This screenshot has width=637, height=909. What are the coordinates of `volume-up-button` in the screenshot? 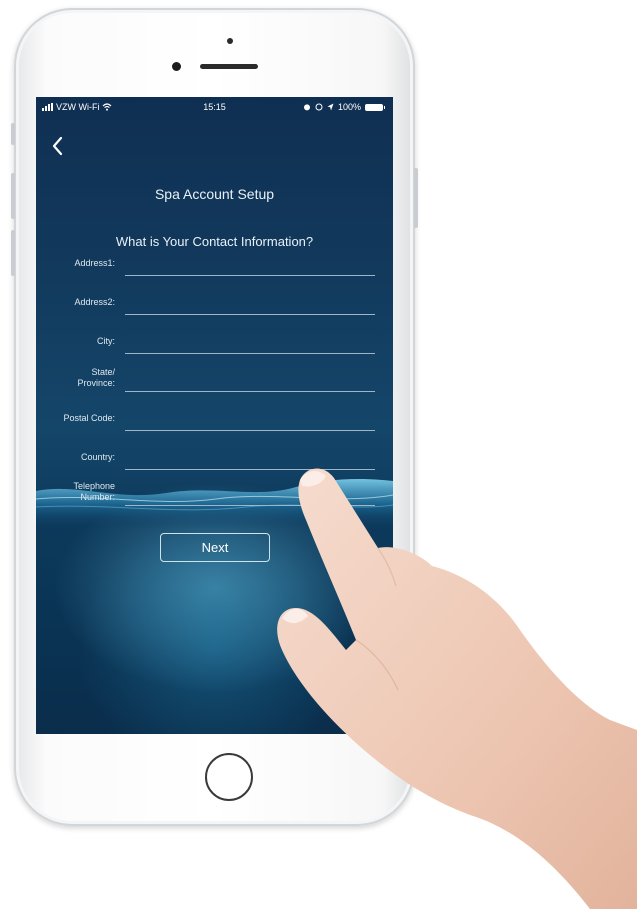 It's located at (13, 196).